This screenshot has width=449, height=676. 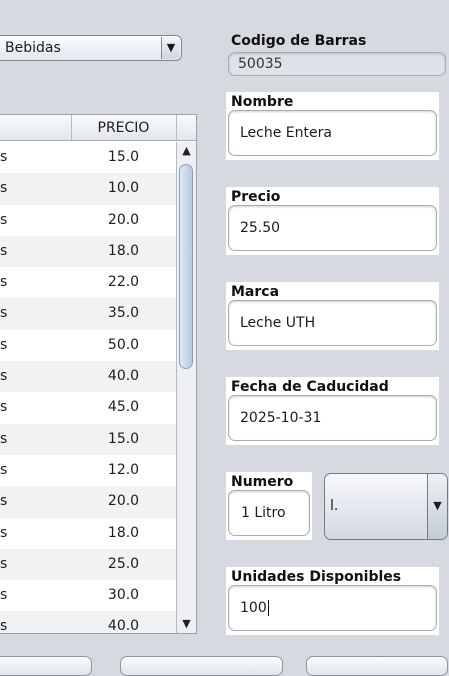 What do you see at coordinates (262, 482) in the screenshot?
I see `numero-label: Numero` at bounding box center [262, 482].